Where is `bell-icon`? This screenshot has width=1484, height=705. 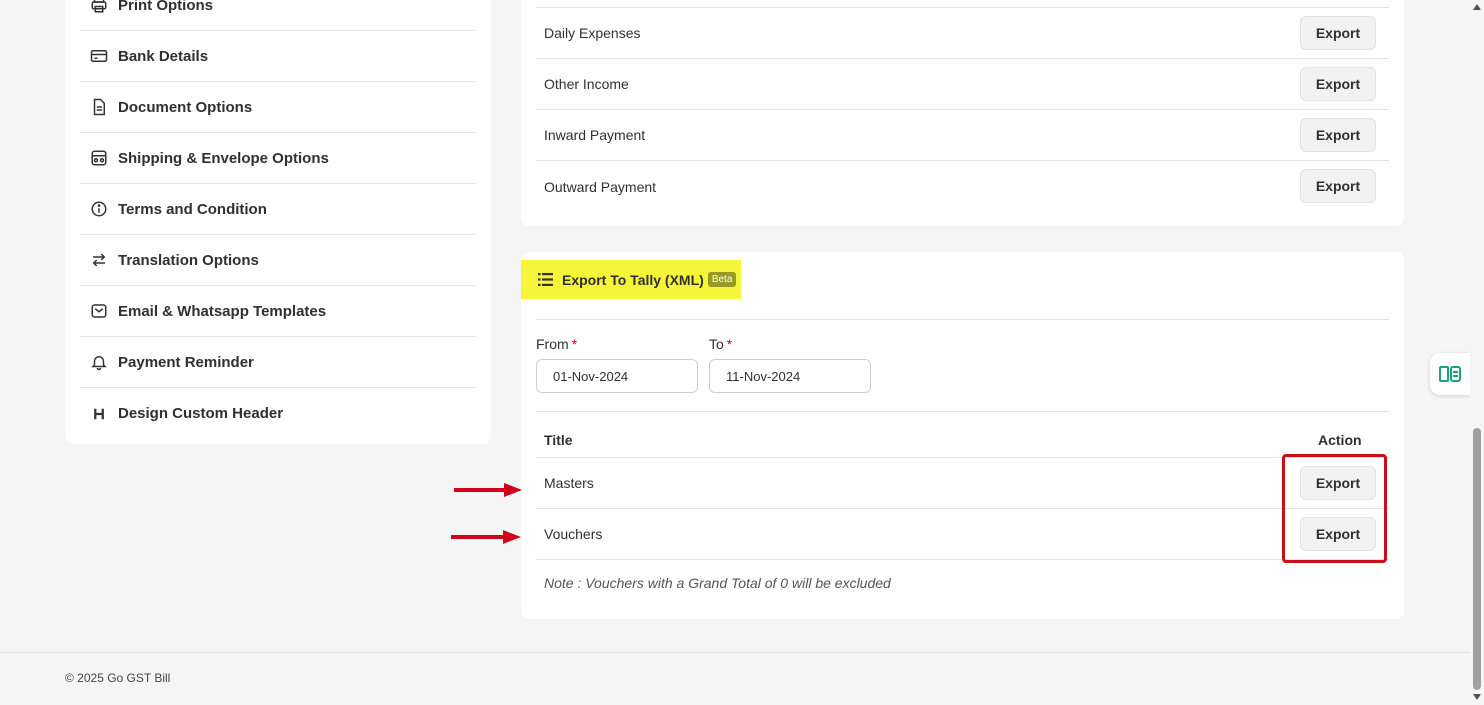 bell-icon is located at coordinates (102, 362).